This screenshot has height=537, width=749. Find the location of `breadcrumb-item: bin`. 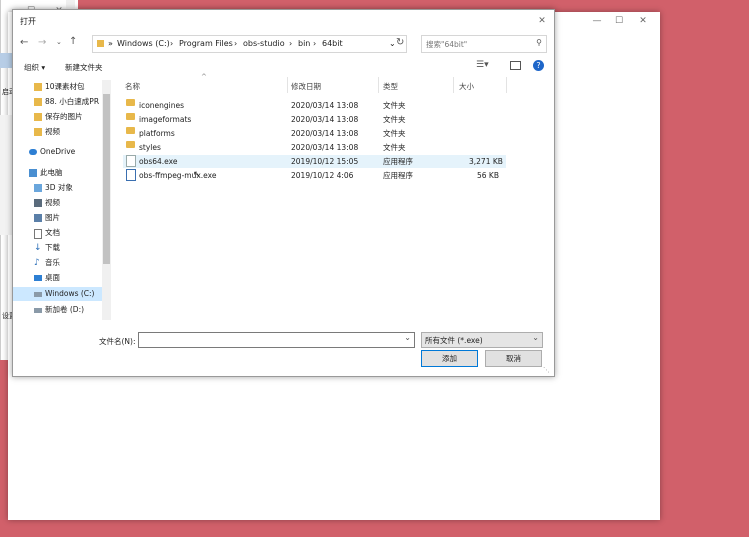

breadcrumb-item: bin is located at coordinates (304, 43).